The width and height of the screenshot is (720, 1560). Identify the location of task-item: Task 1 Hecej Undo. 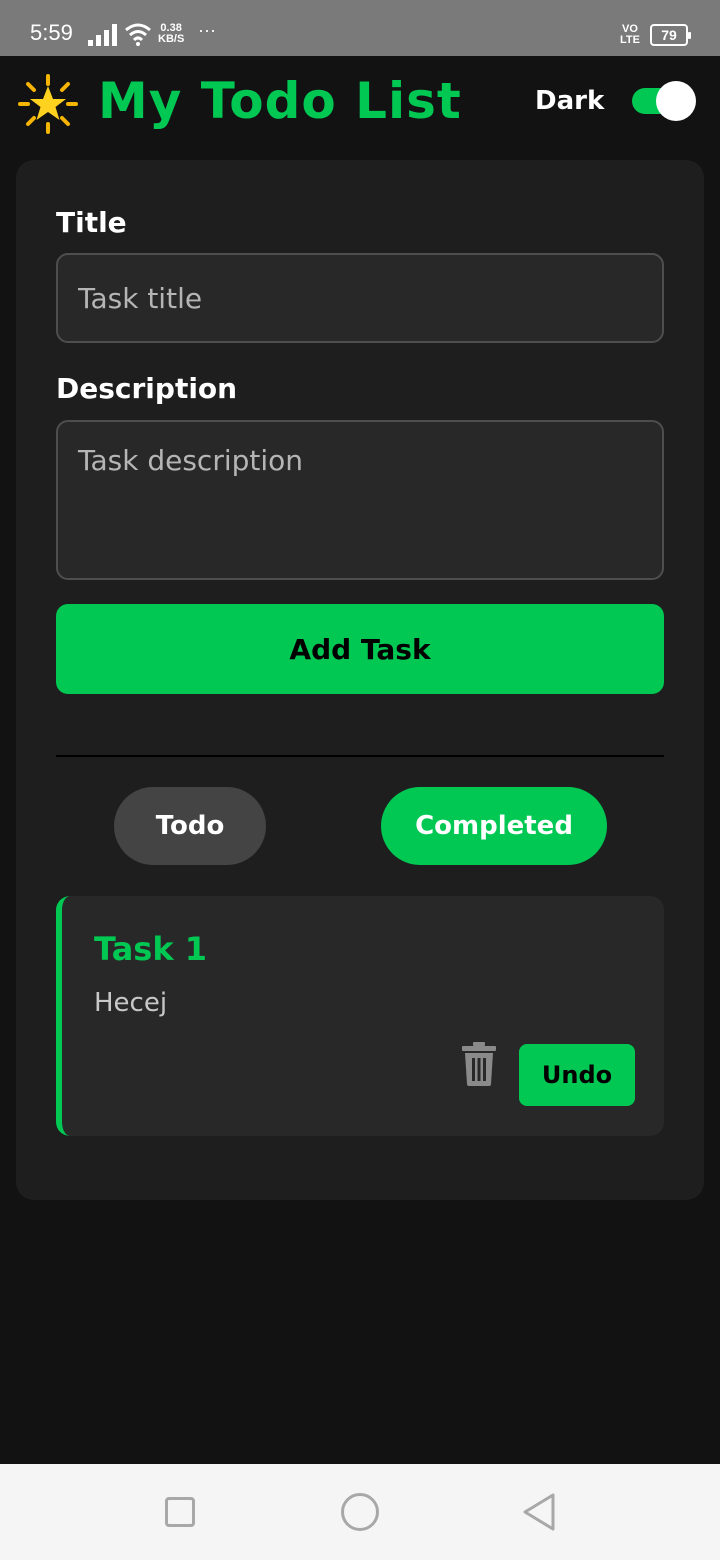
(360, 1016).